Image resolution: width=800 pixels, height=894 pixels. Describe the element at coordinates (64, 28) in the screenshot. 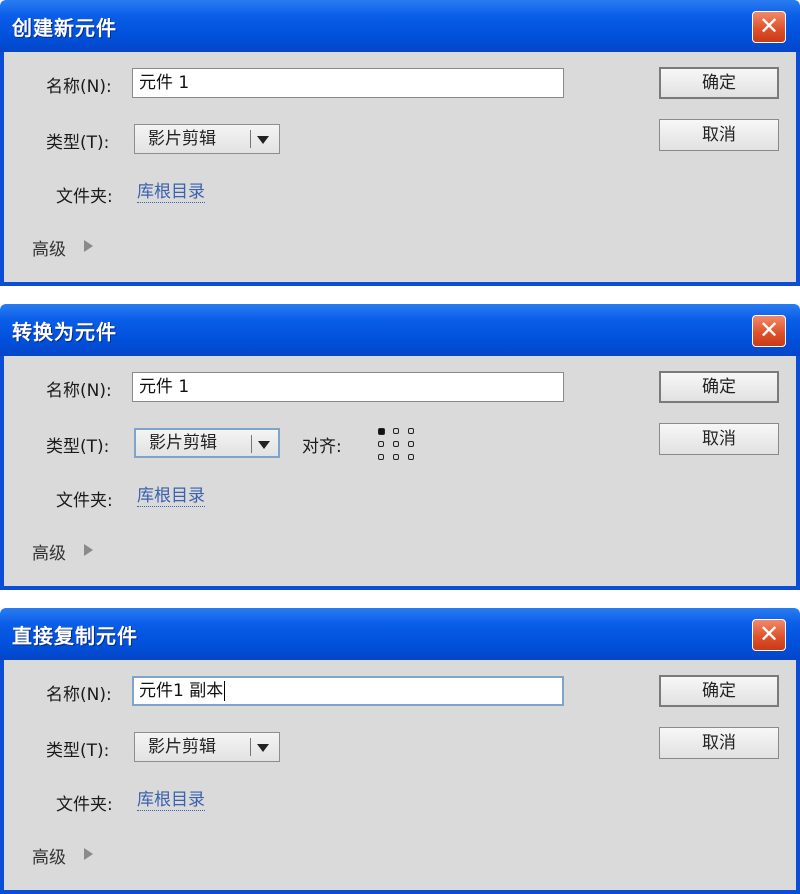

I see `dialog-title: 创建新元件` at that location.